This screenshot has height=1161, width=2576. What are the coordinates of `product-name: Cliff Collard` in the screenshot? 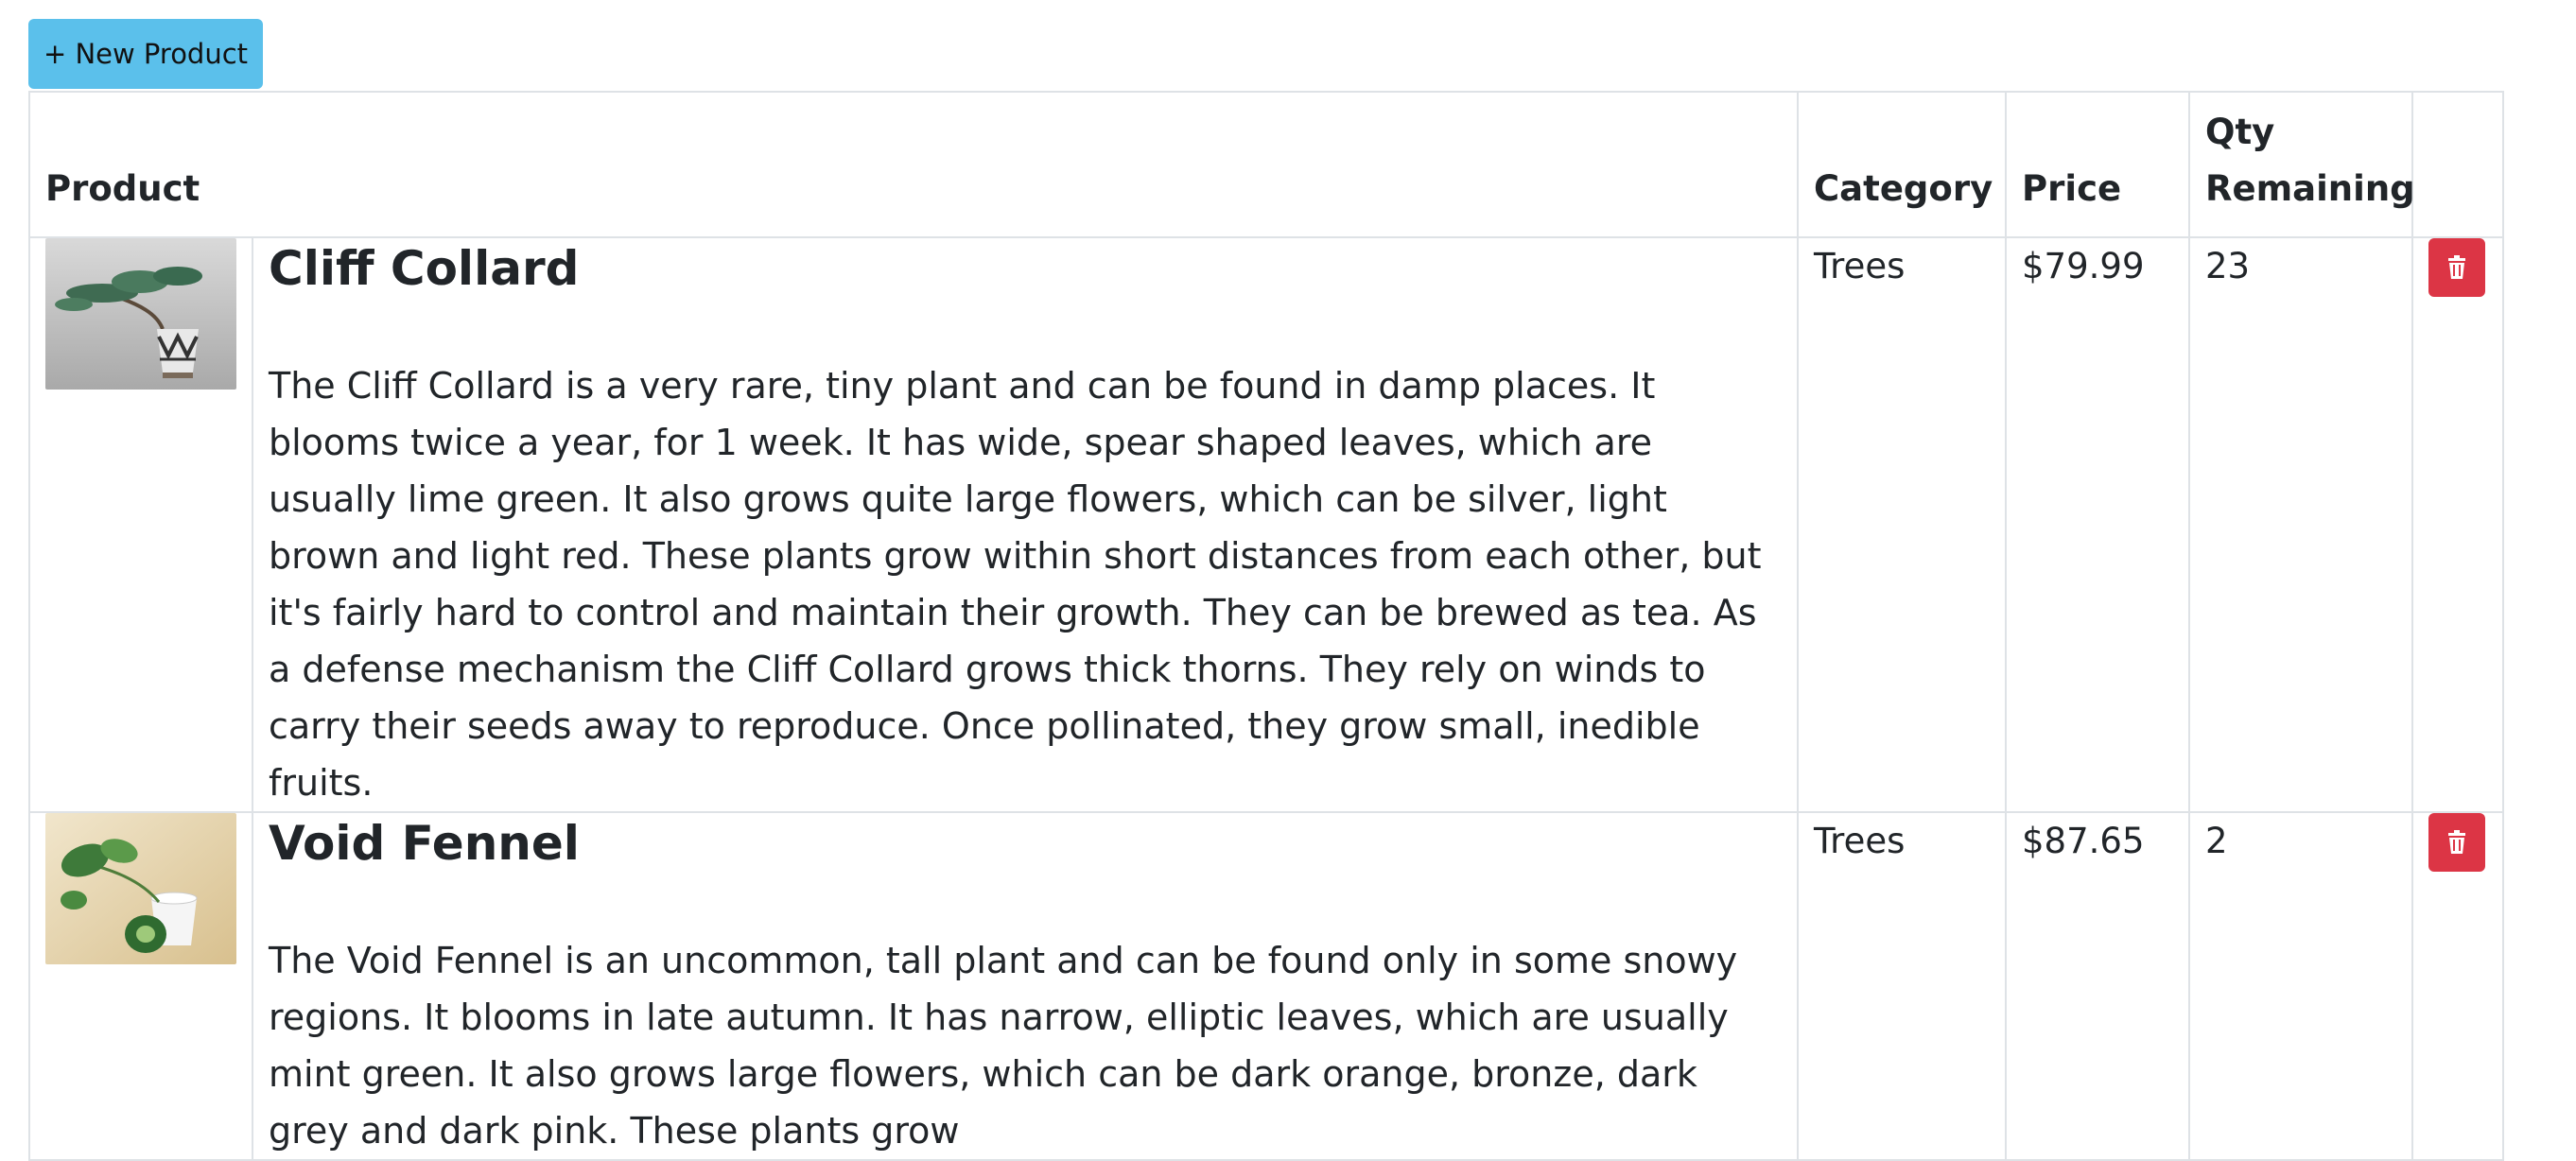 It's located at (424, 268).